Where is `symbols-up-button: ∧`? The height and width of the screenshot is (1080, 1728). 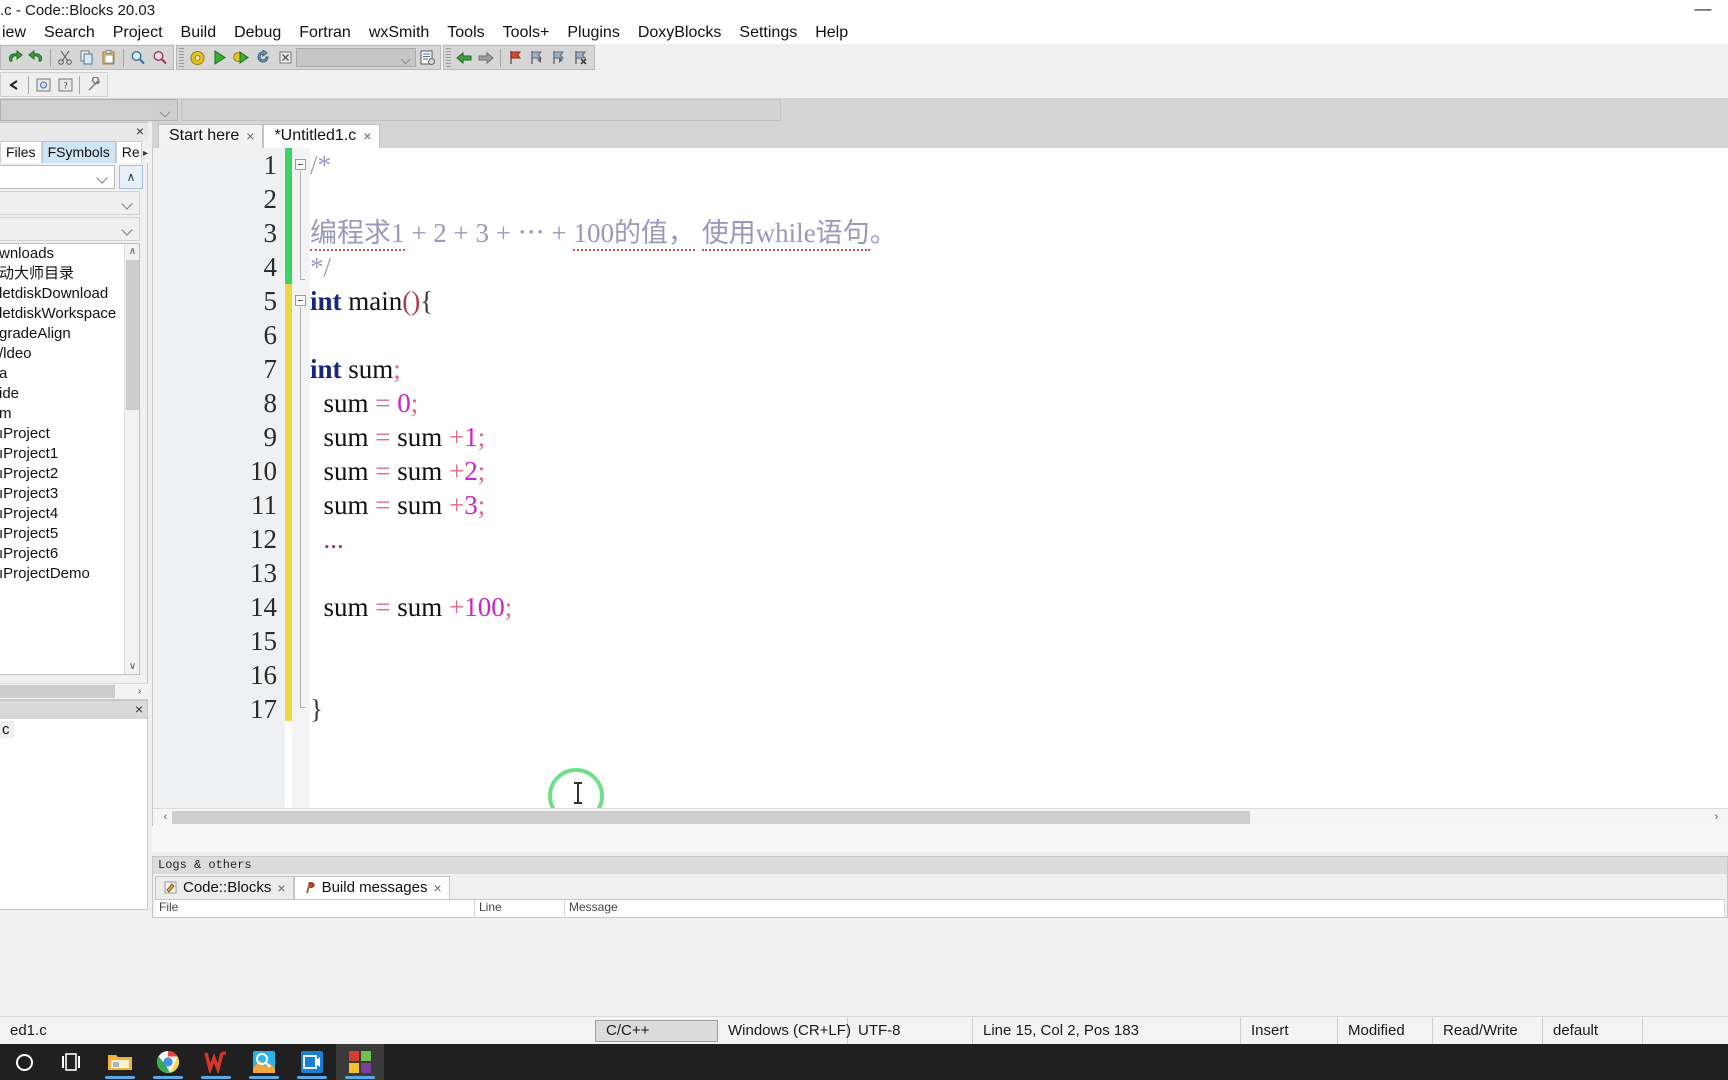
symbols-up-button: ∧ is located at coordinates (131, 177).